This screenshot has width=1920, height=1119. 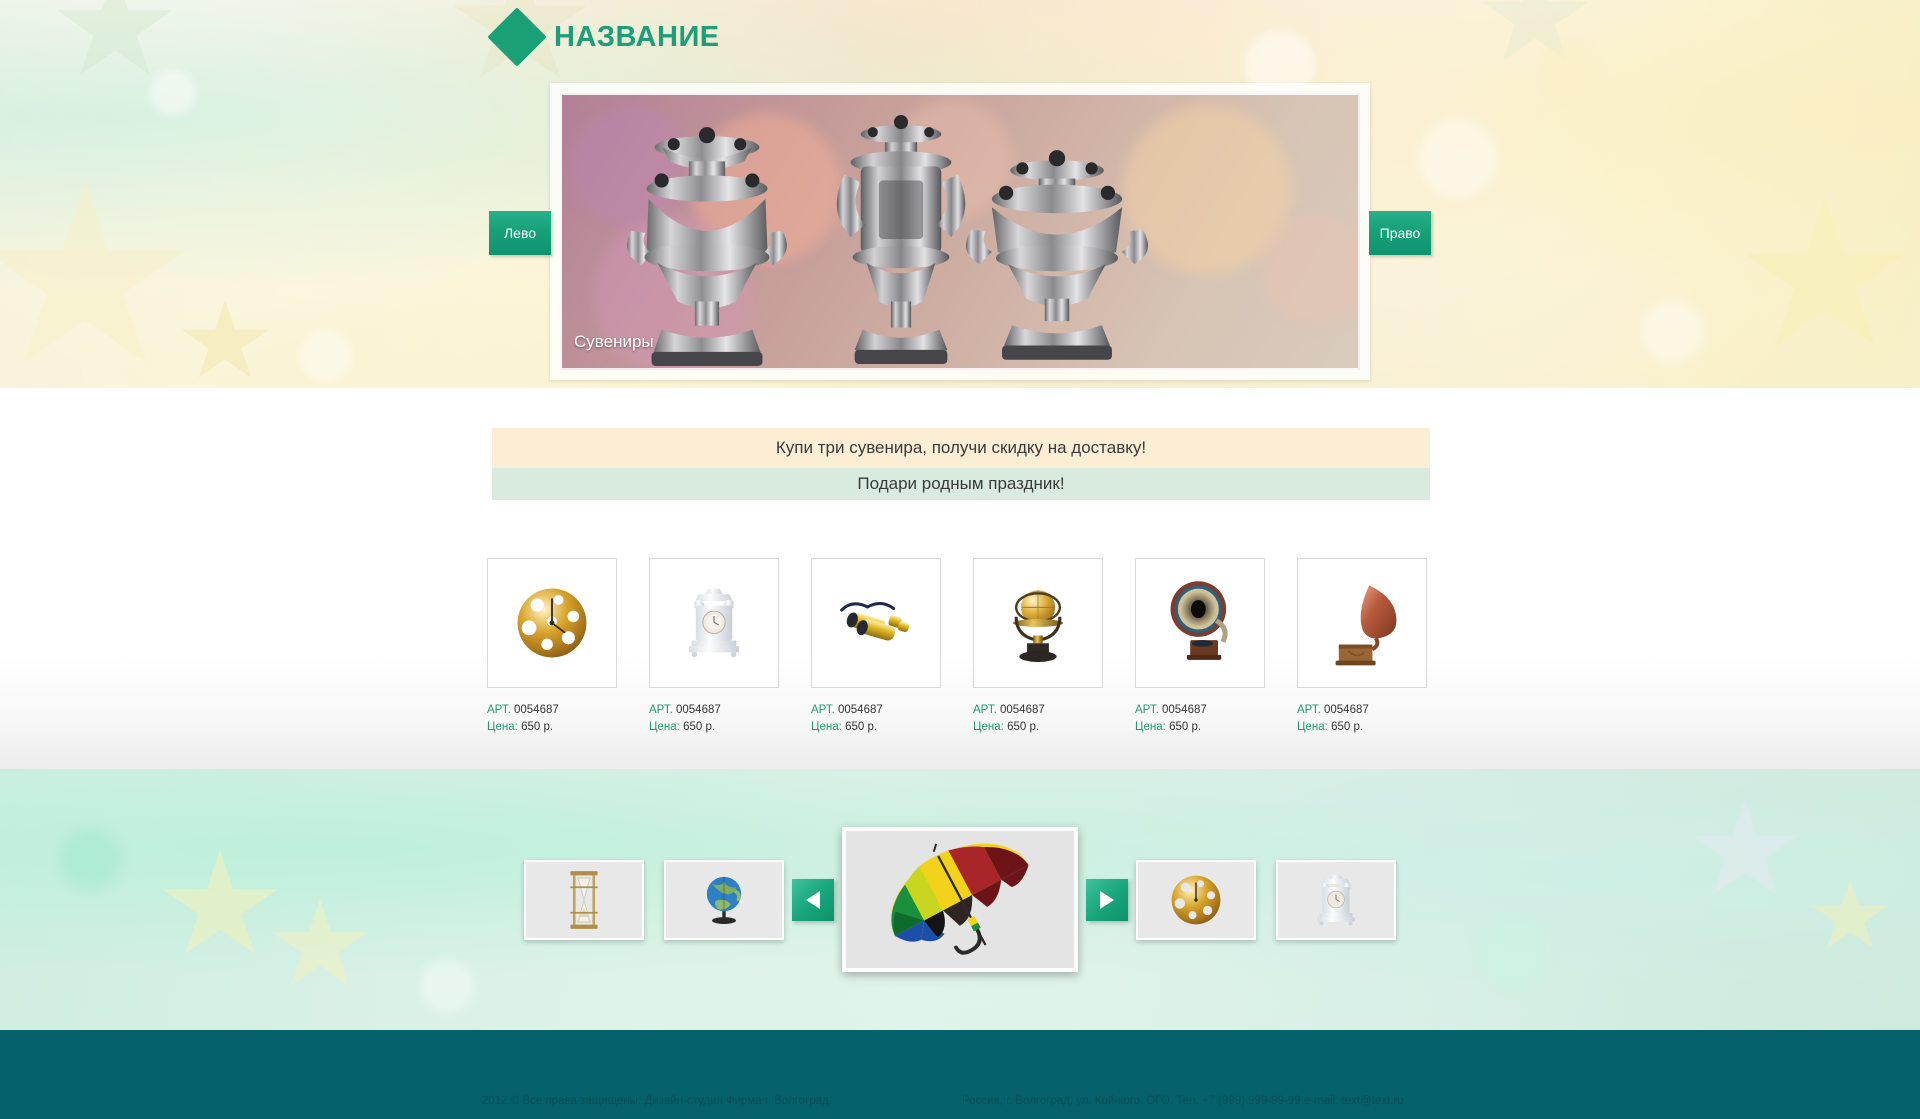 What do you see at coordinates (1199, 620) in the screenshot?
I see `gramophone-front-icon` at bounding box center [1199, 620].